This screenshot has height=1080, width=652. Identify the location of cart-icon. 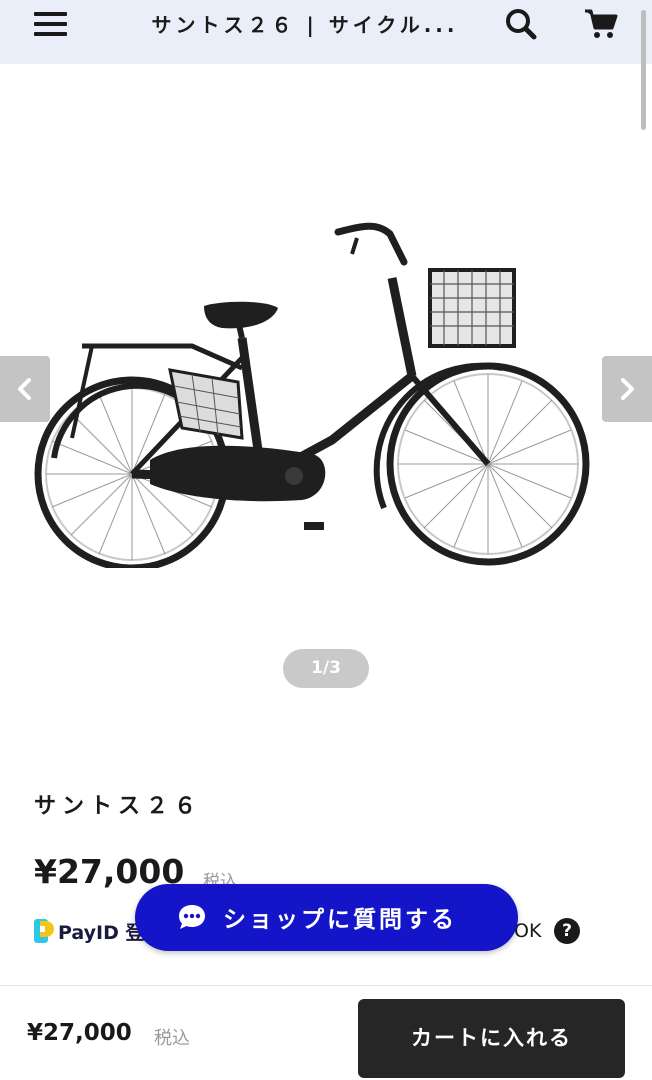
(601, 24).